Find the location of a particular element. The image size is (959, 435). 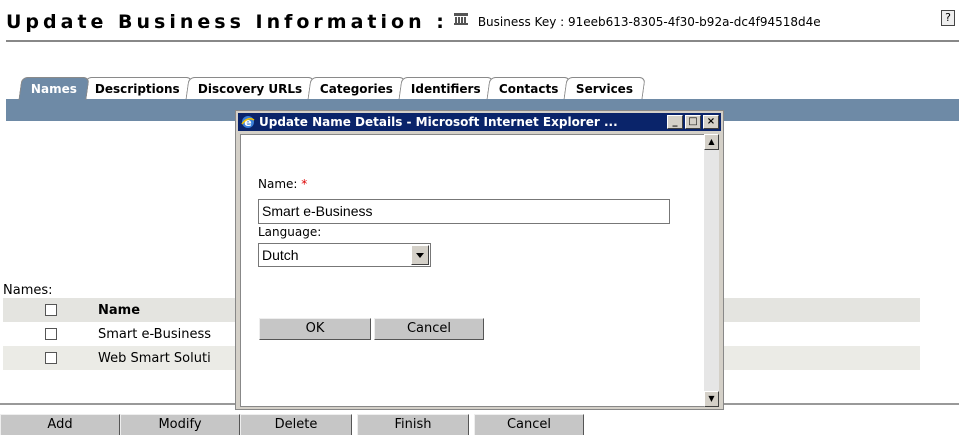

dropdown-arrow-icon is located at coordinates (420, 255).